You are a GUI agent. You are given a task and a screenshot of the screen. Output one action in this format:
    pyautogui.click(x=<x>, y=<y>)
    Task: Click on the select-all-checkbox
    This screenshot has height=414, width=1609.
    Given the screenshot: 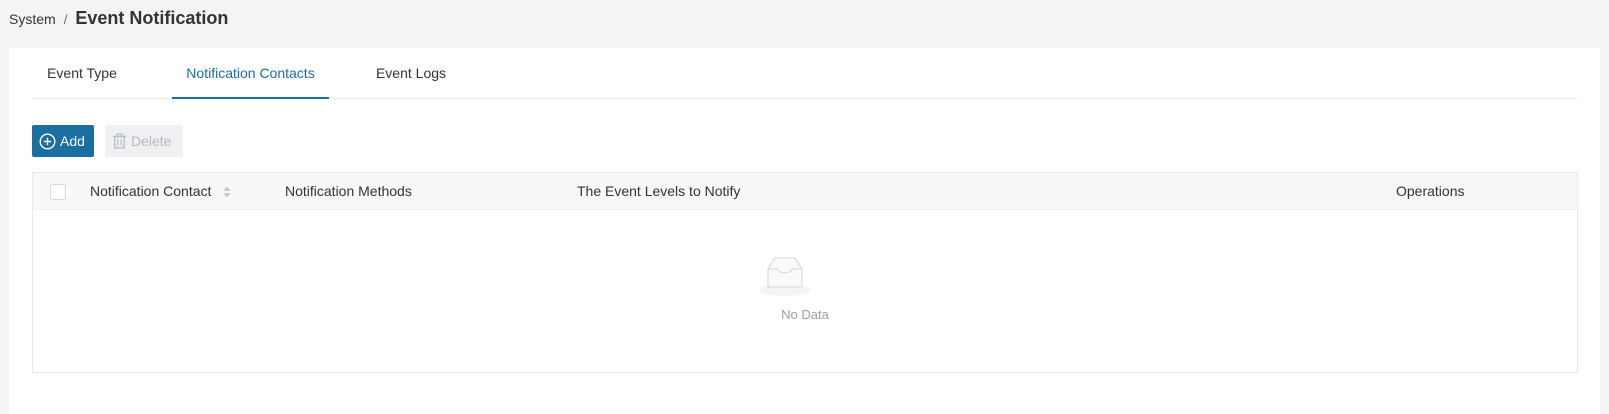 What is the action you would take?
    pyautogui.click(x=58, y=192)
    